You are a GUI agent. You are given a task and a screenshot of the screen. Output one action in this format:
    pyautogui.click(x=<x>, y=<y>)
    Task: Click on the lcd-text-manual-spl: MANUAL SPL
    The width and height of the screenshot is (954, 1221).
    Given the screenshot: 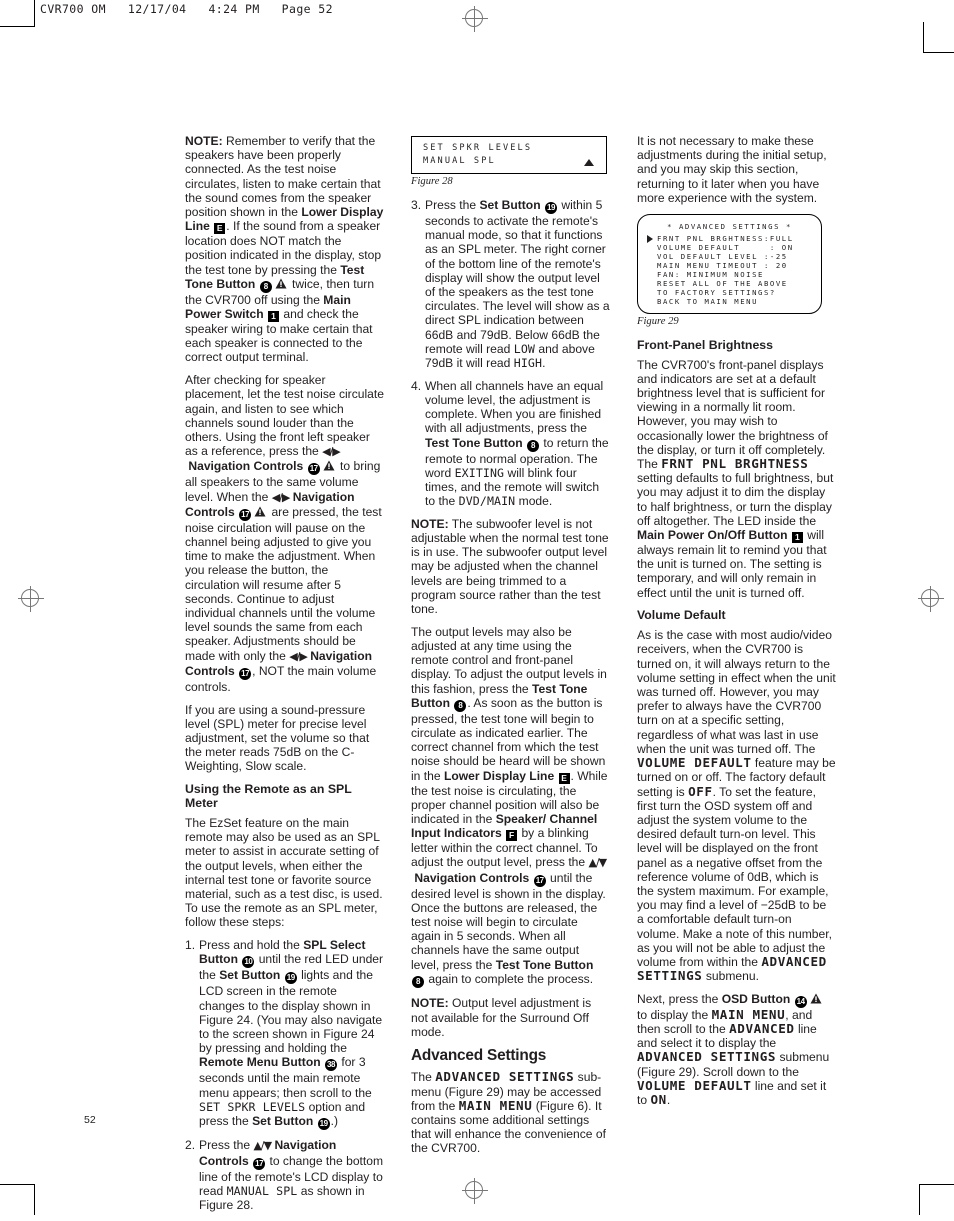 What is the action you would take?
    pyautogui.click(x=262, y=1190)
    